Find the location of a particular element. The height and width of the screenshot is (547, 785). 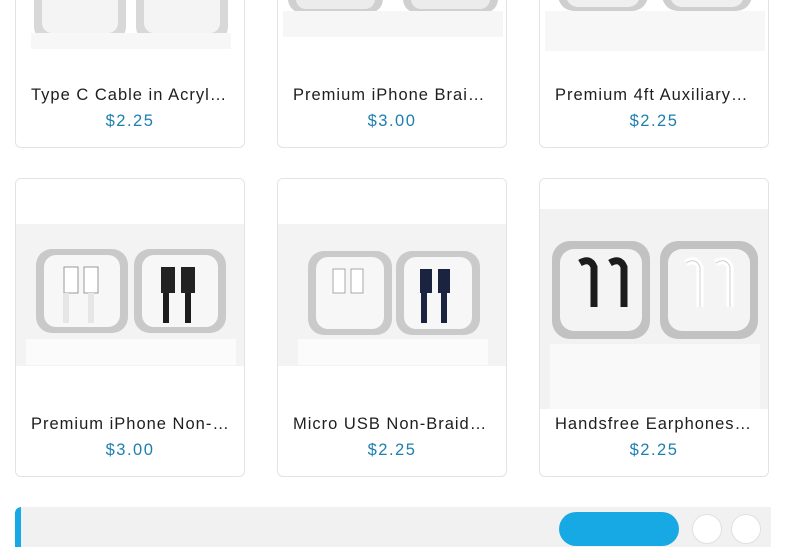

iphone-nonbraided-cables-image is located at coordinates (130, 294).